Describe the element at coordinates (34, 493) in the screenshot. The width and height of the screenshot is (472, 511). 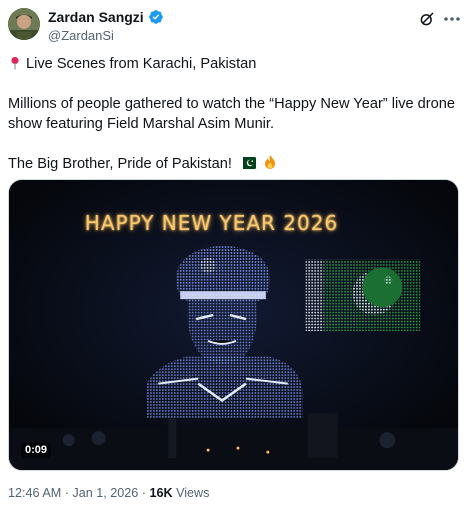
I see `post-time: 12:46 AM` at that location.